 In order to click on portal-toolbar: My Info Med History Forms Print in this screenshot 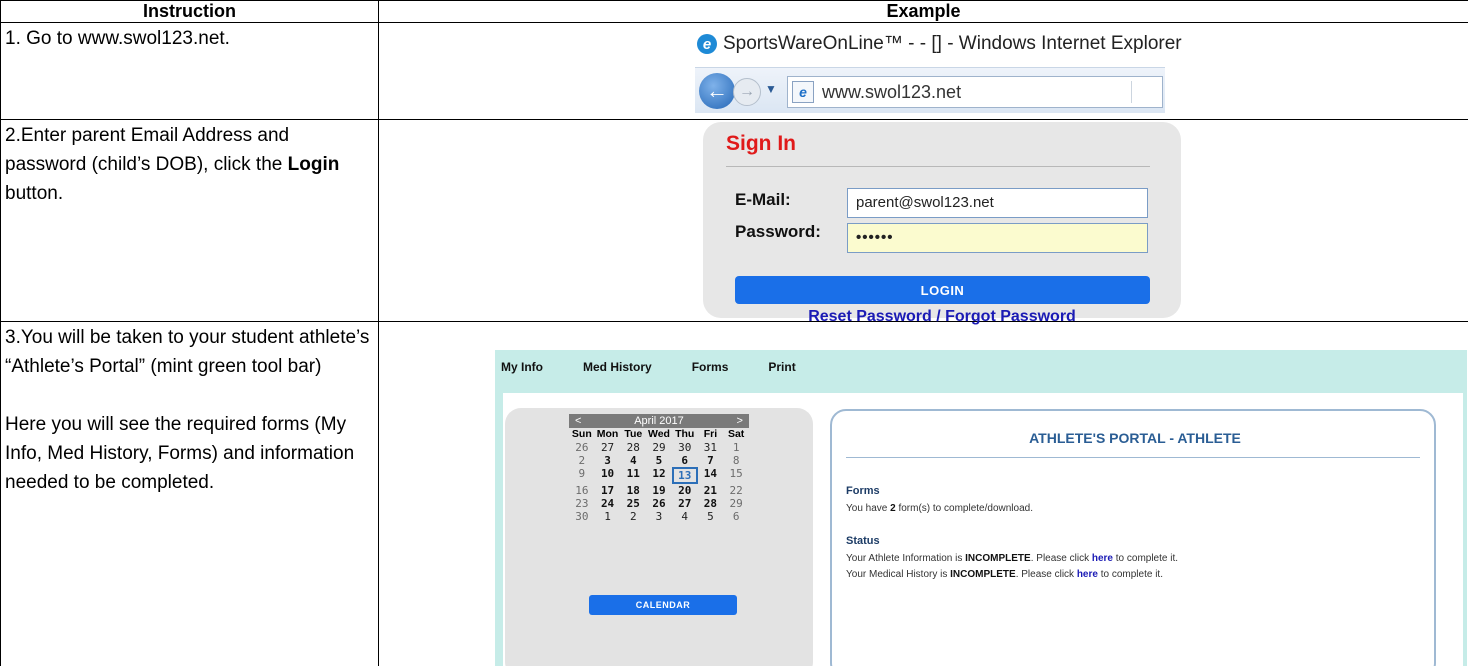, I will do `click(645, 367)`.